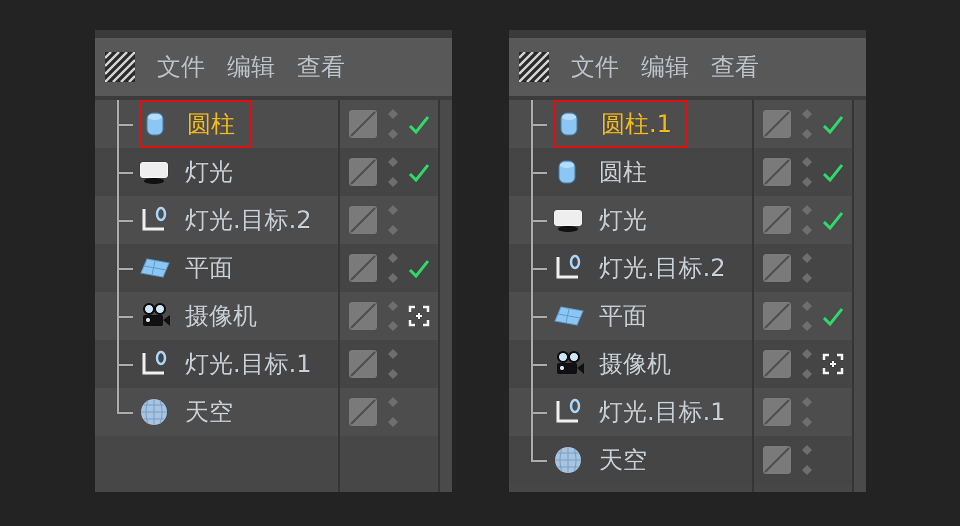  Describe the element at coordinates (636, 124) in the screenshot. I see `object-name: 圆柱.1` at that location.